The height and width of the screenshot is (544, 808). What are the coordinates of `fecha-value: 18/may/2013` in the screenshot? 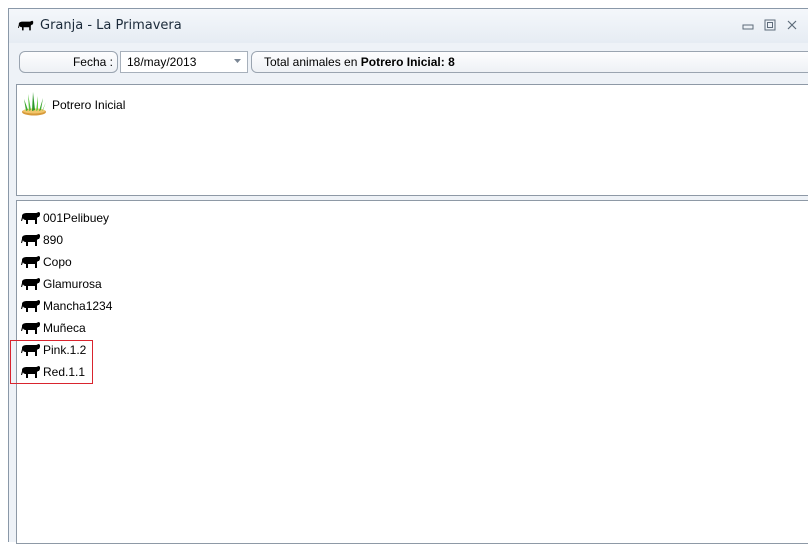 It's located at (162, 62).